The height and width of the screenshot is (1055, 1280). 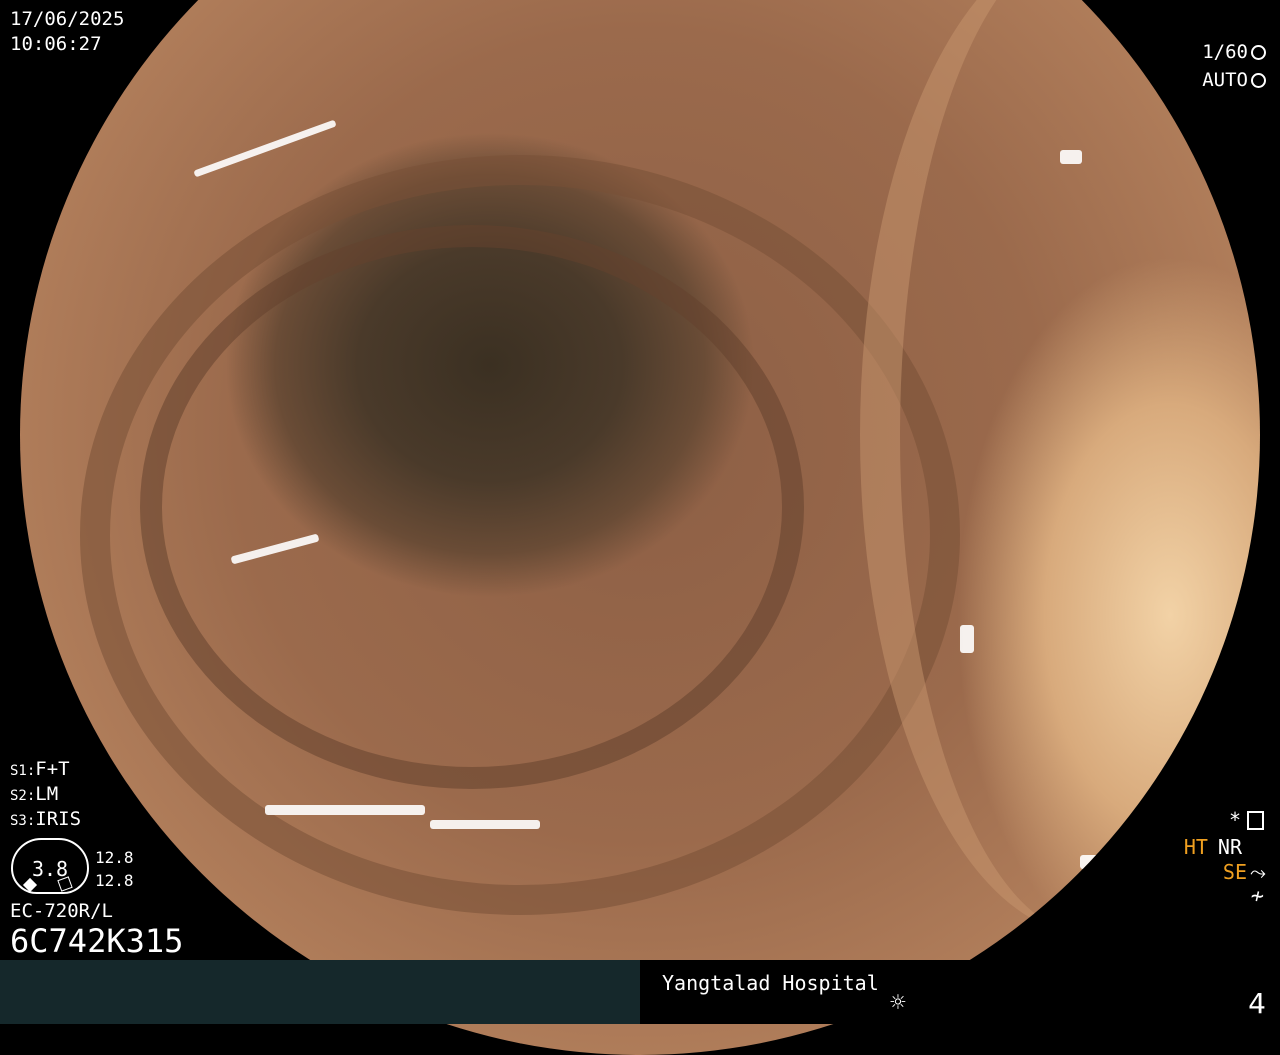 I want to click on nr-label: NR, so click(x=1229, y=847).